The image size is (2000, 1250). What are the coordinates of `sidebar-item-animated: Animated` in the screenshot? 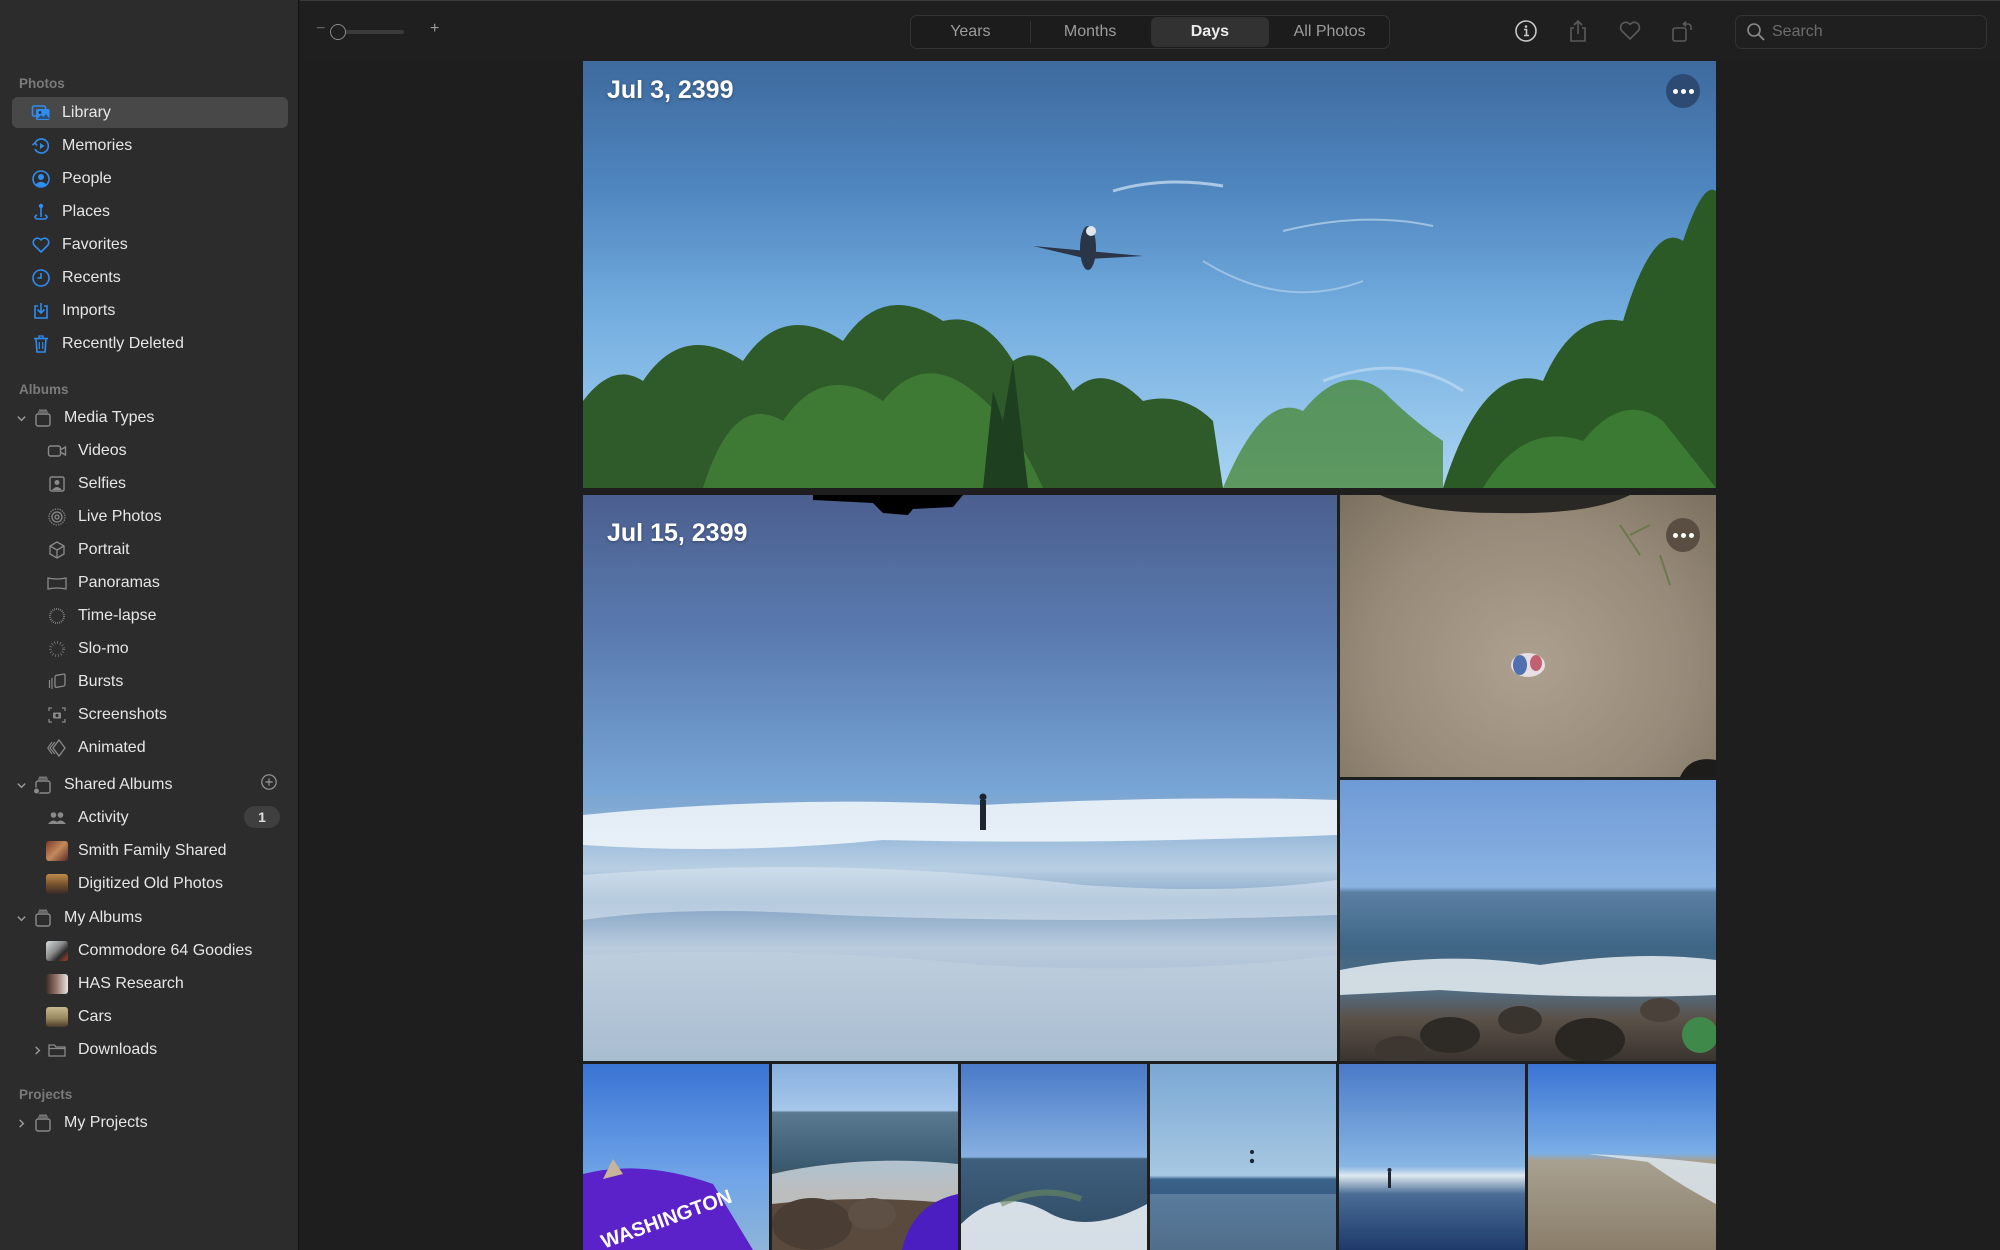 It's located at (150, 747).